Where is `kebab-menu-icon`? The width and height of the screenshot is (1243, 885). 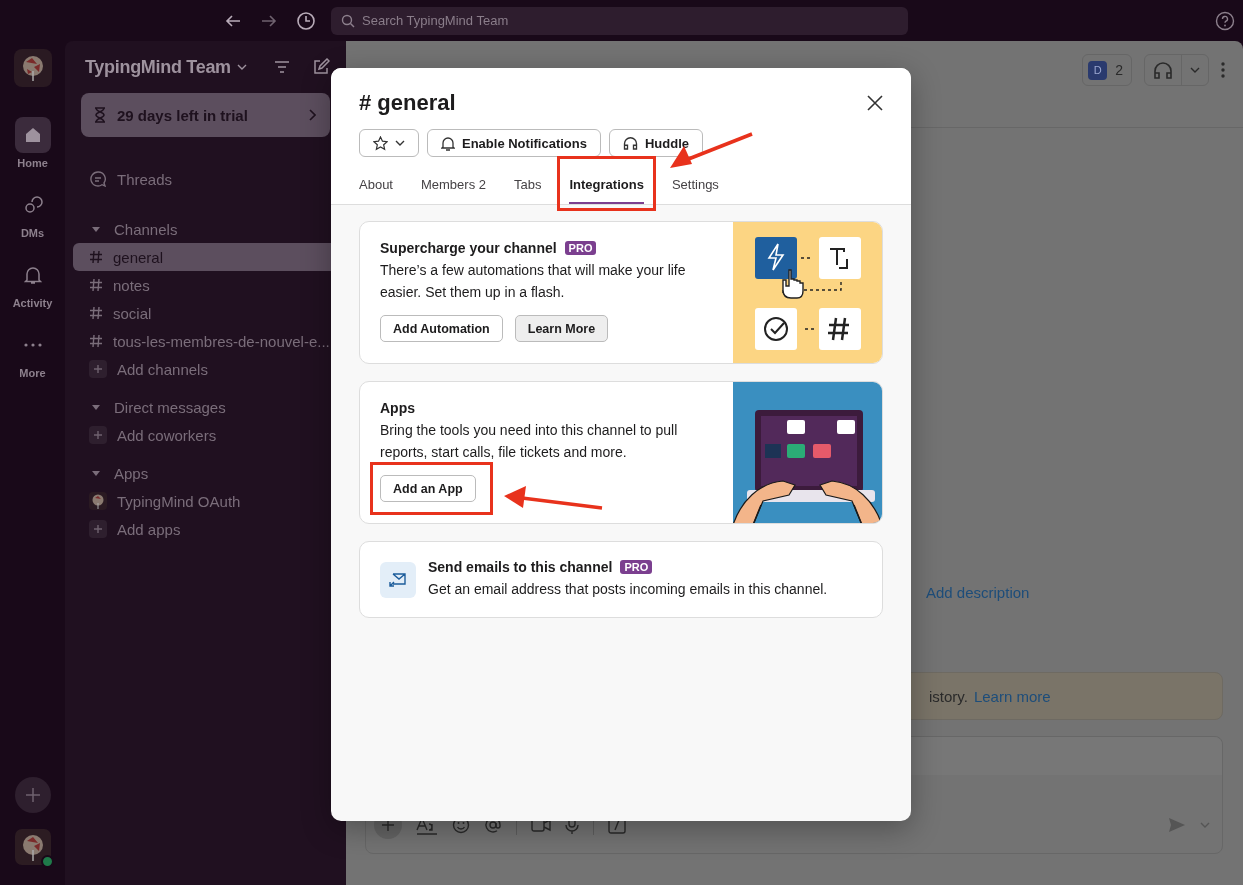 kebab-menu-icon is located at coordinates (1223, 70).